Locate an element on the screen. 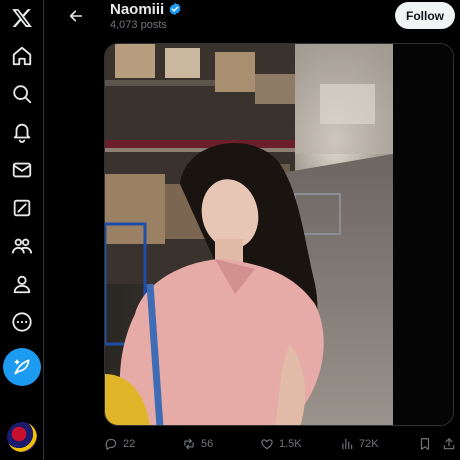 The height and width of the screenshot is (460, 460). media-letterbox is located at coordinates (423, 234).